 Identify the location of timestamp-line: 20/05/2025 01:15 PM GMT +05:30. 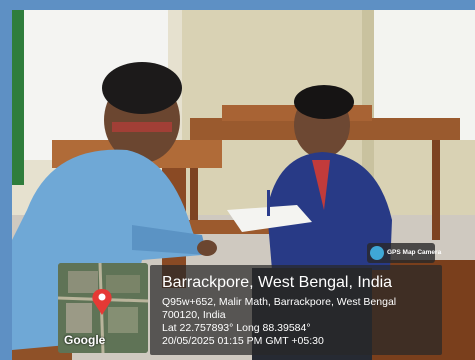
(243, 341).